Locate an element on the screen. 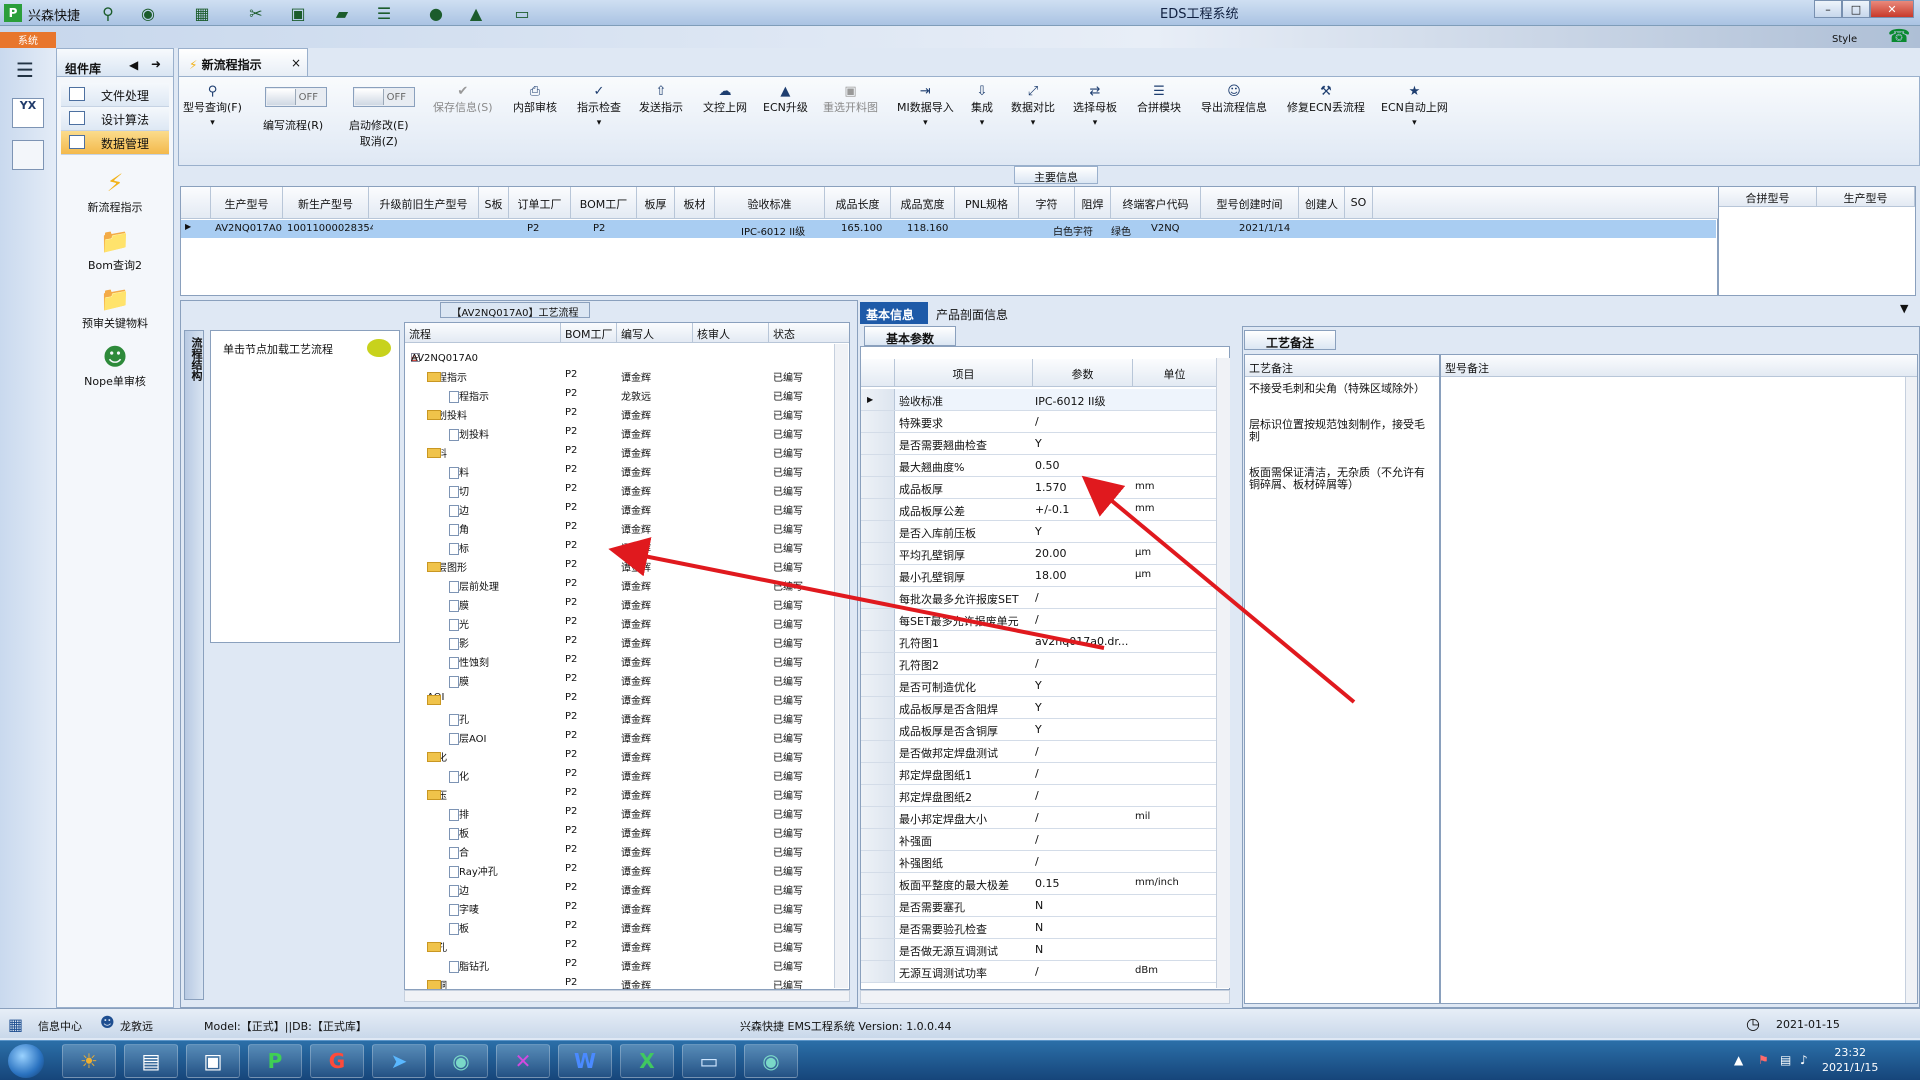 The width and height of the screenshot is (1920, 1080). model-db: Model:【正式】||DB:【正式库】 is located at coordinates (285, 1026).